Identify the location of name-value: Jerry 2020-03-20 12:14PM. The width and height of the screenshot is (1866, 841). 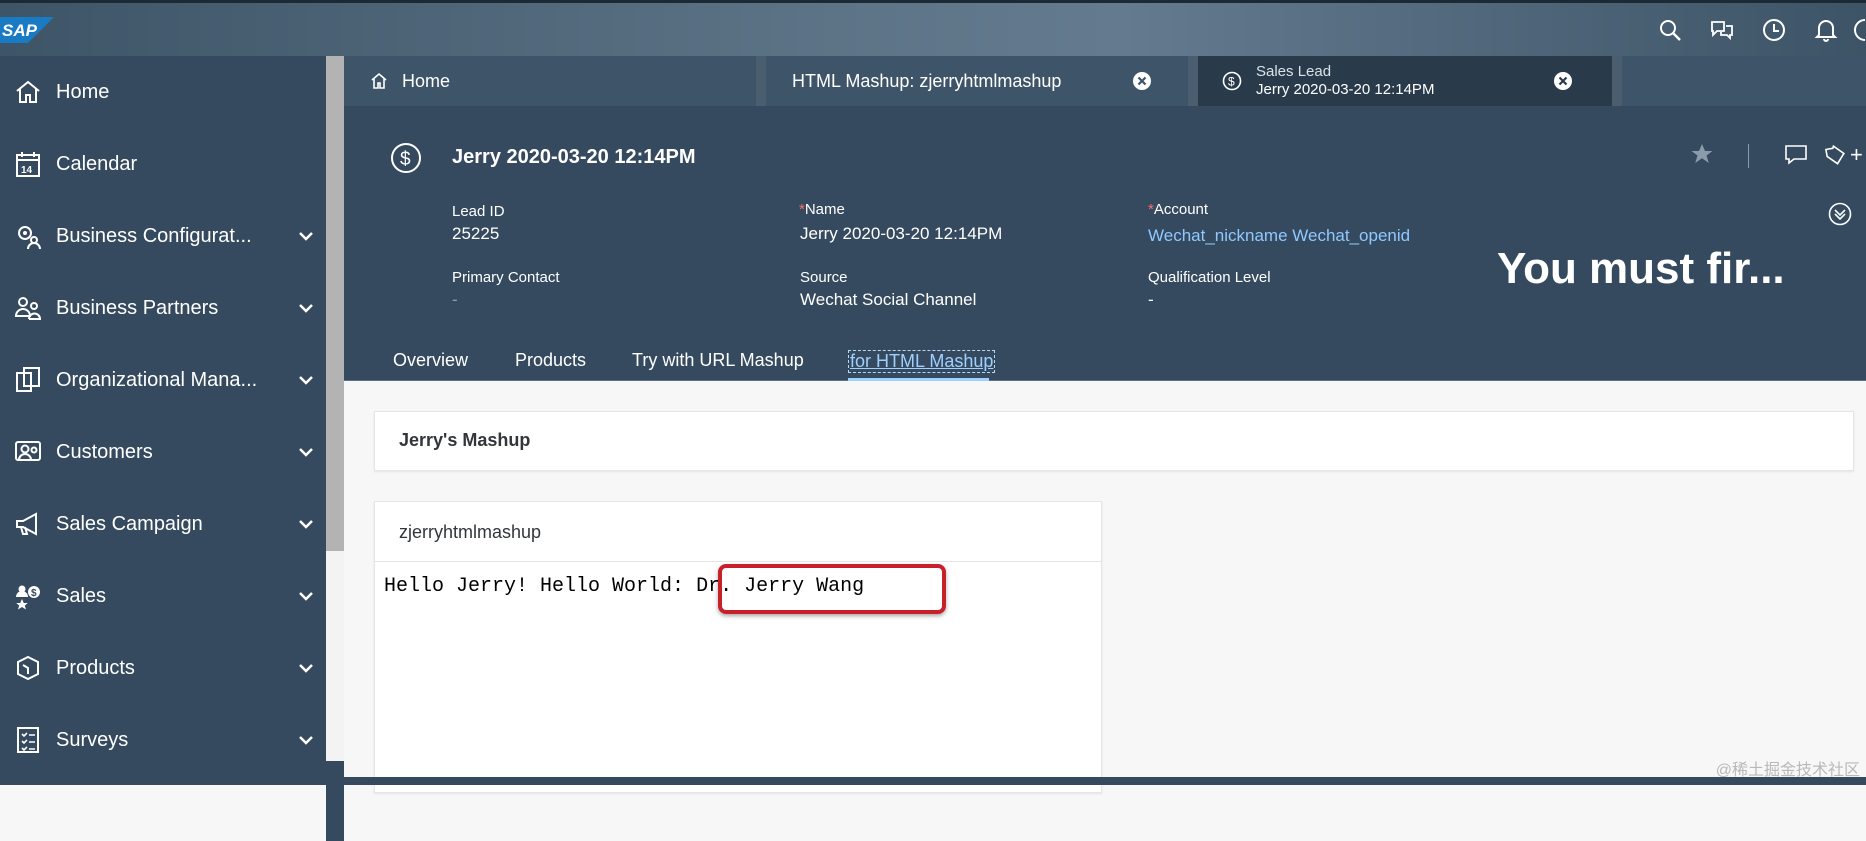
(901, 233).